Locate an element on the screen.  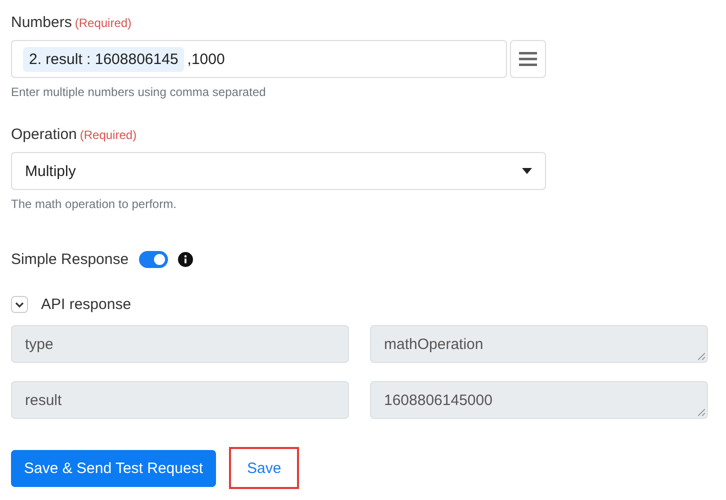
value-textarea: mathOperation is located at coordinates (539, 344).